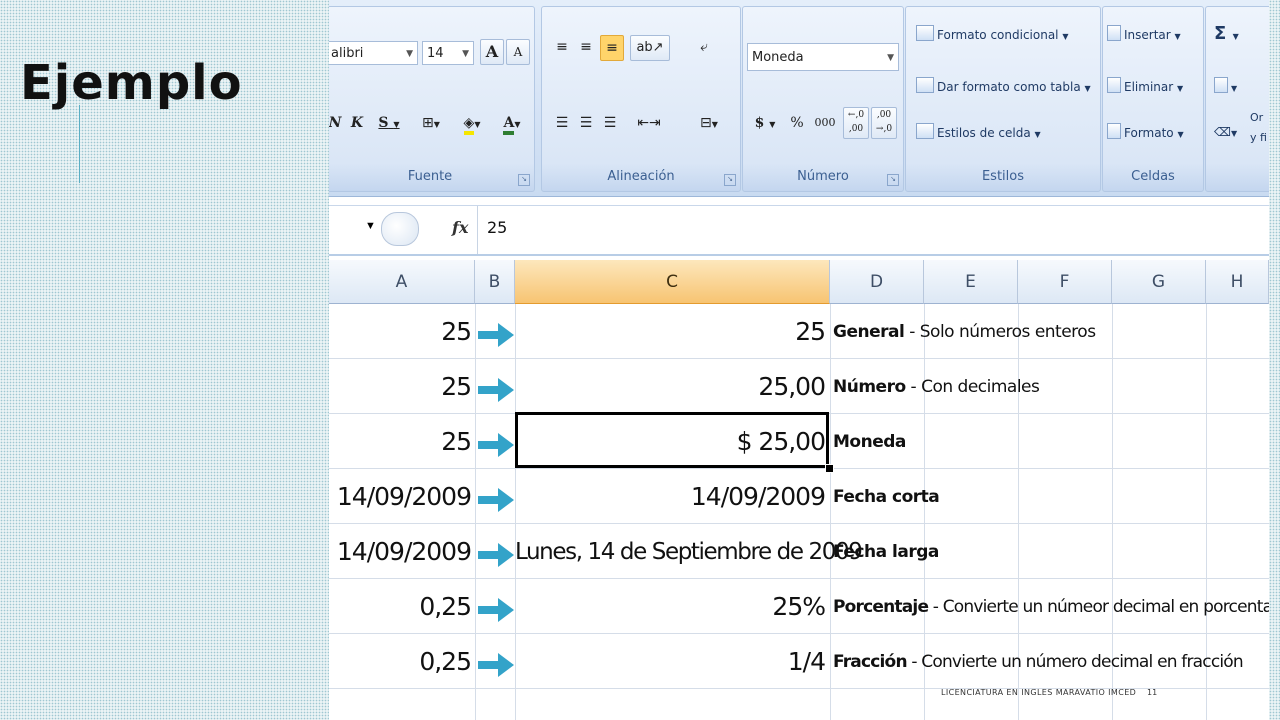  I want to click on clear-button: ⌫▼, so click(1225, 132).